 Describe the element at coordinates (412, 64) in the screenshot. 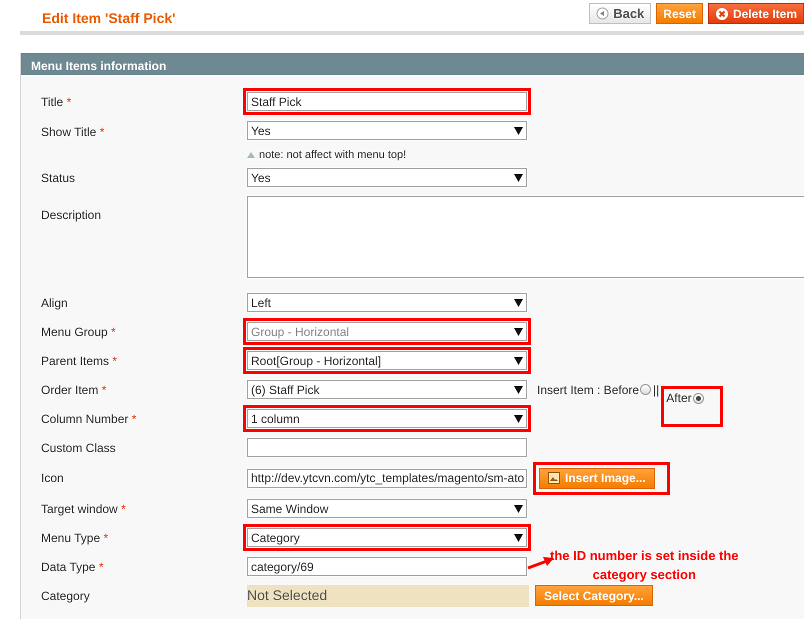

I see `section-header: Menu Items information` at that location.